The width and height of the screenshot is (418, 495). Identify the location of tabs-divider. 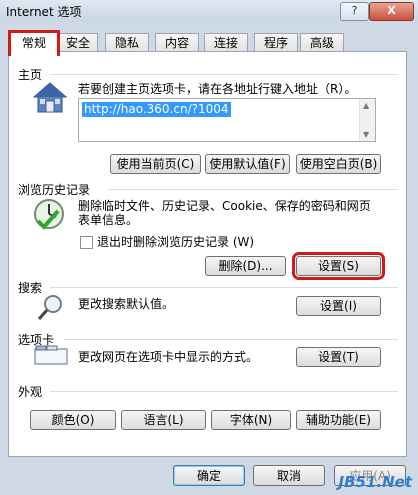
(231, 339).